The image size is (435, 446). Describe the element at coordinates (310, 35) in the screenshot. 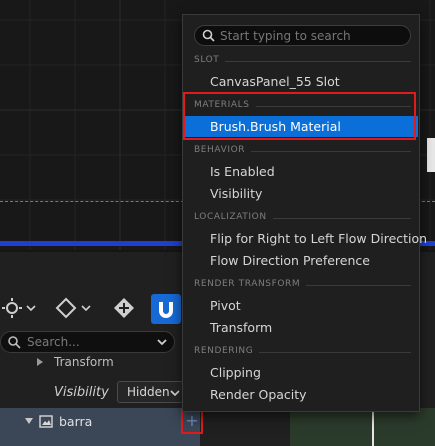

I see `menu-search-input` at that location.